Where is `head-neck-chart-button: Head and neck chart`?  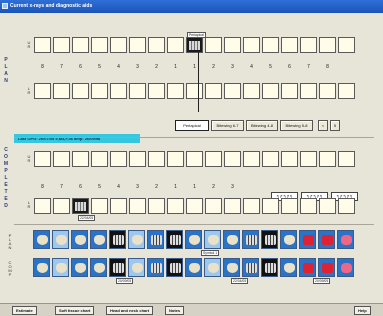
head-neck-chart-button: Head and neck chart is located at coordinates (130, 310).